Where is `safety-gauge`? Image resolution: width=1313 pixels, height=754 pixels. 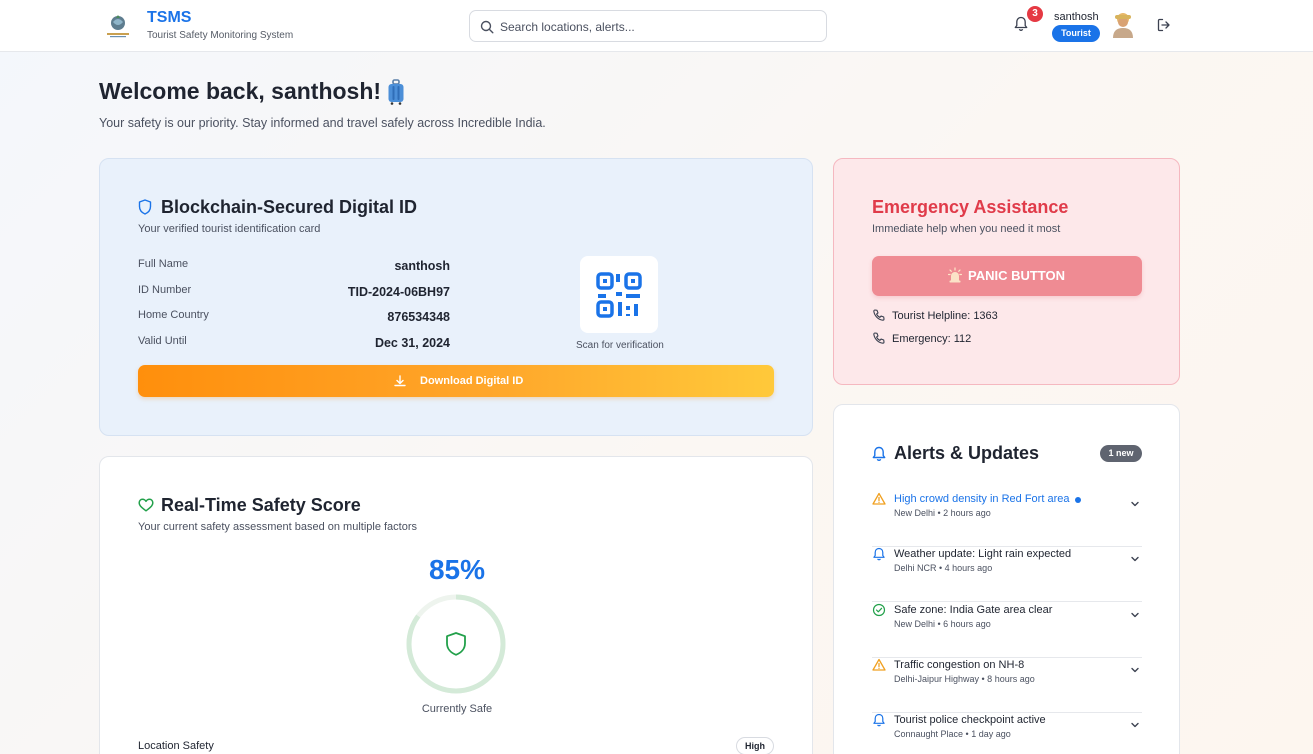
safety-gauge is located at coordinates (456, 644).